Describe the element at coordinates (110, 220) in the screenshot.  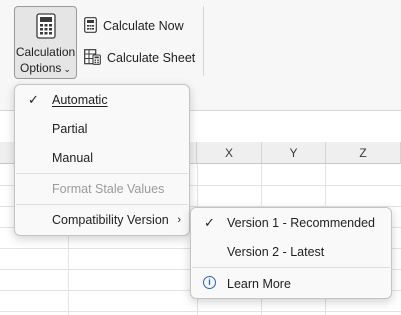
I see `menu-item-label: Compatibility Version` at that location.